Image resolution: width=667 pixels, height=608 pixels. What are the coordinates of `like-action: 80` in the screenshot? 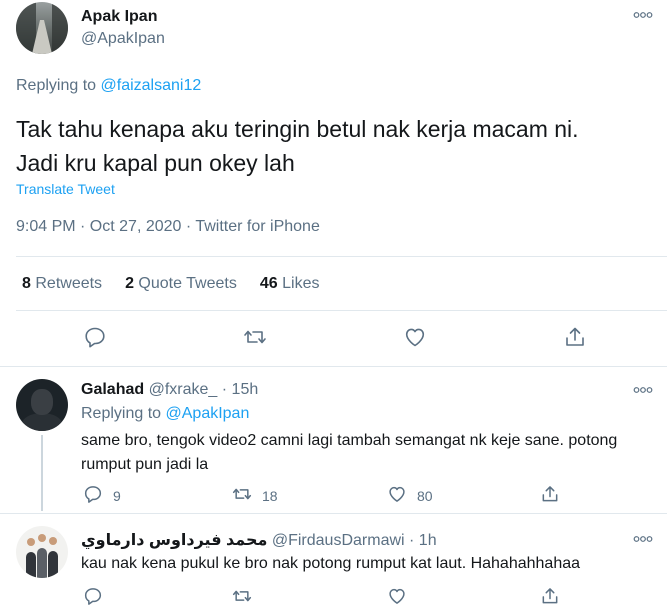 It's located at (410, 495).